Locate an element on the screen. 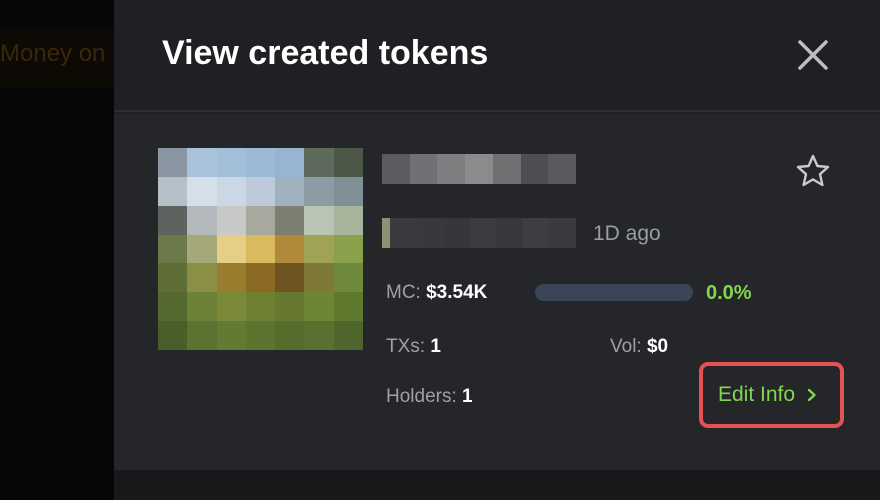 The image size is (880, 500). background-banner-text: Money on is located at coordinates (53, 53).